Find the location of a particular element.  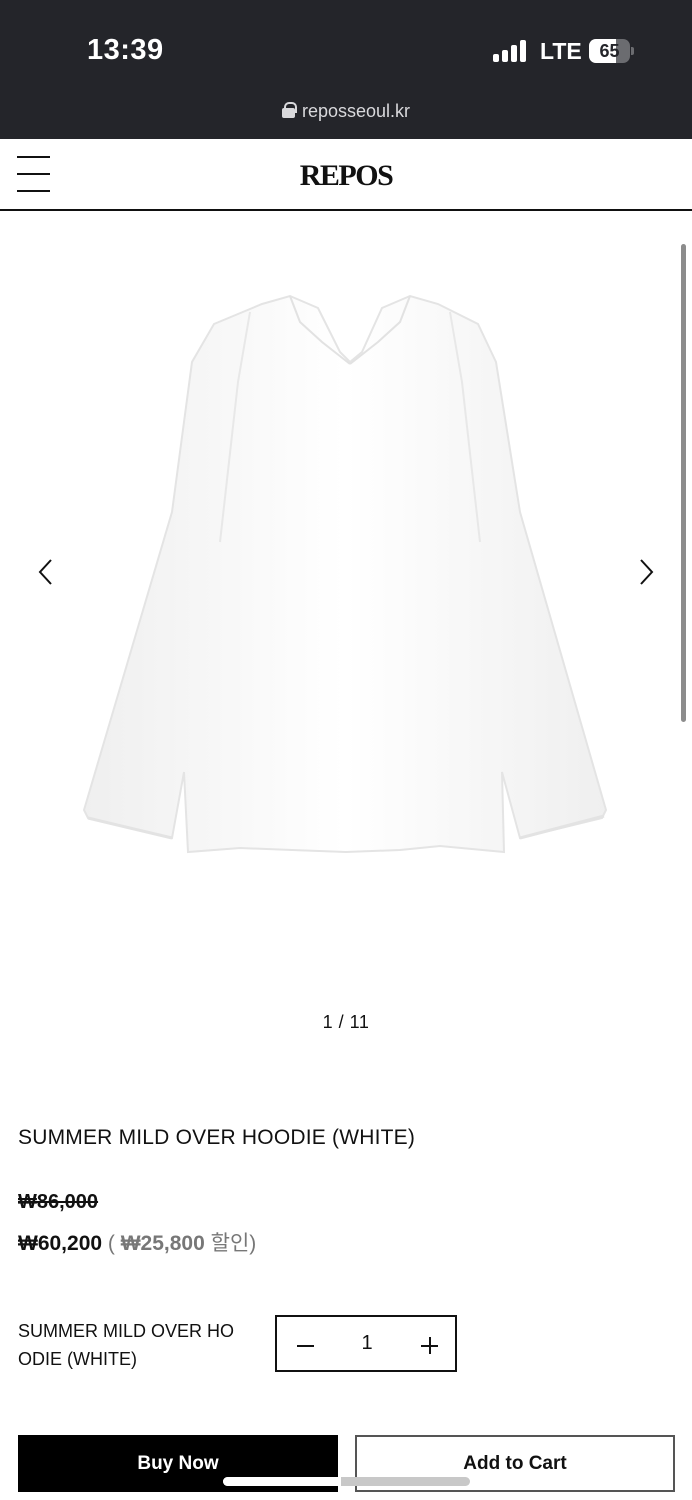

quantity-stepper: 1 is located at coordinates (366, 1343).